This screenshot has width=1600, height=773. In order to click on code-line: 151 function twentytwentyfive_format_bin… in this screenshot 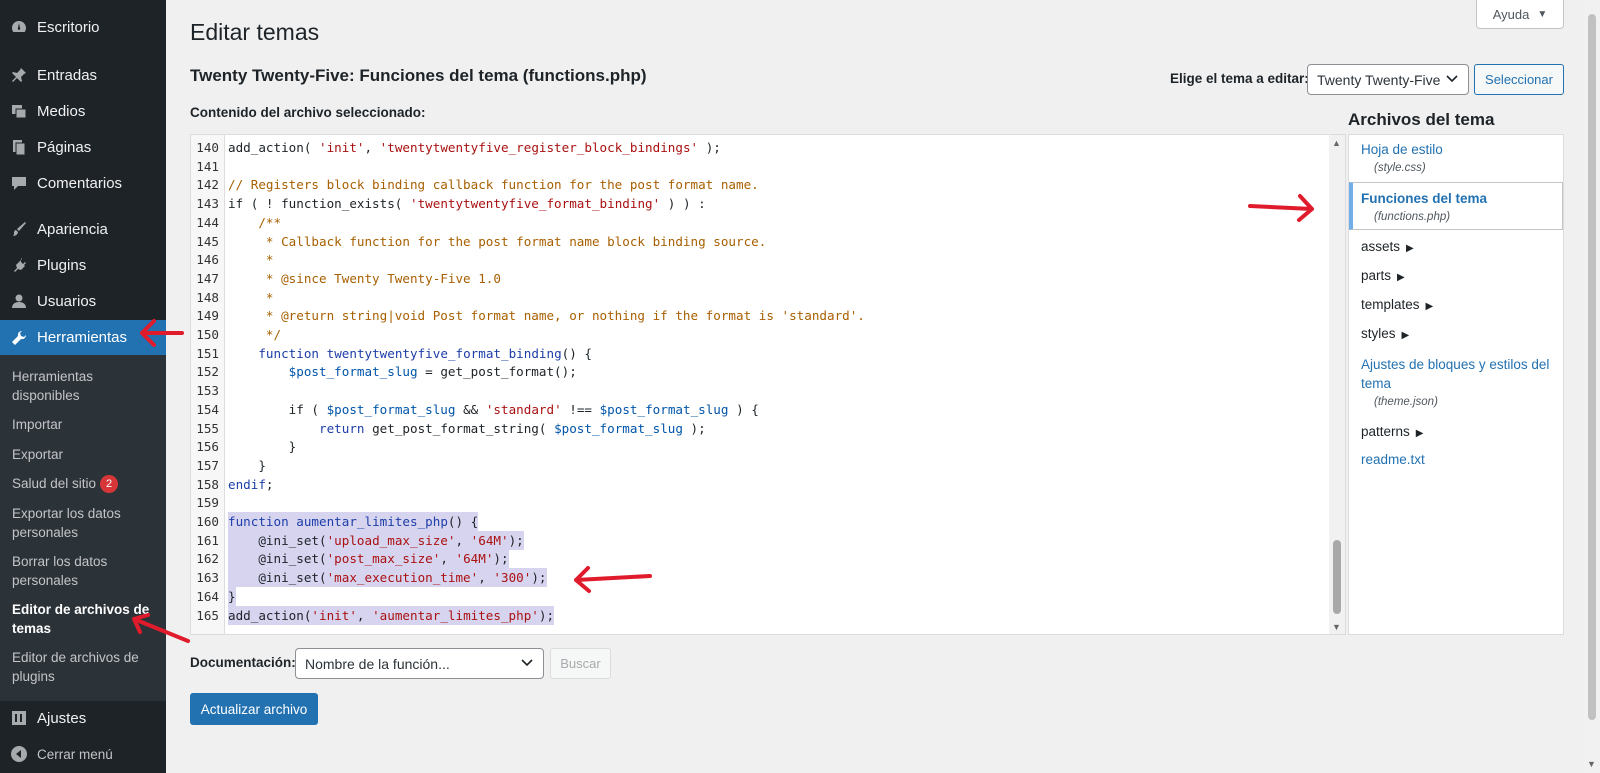, I will do `click(761, 353)`.